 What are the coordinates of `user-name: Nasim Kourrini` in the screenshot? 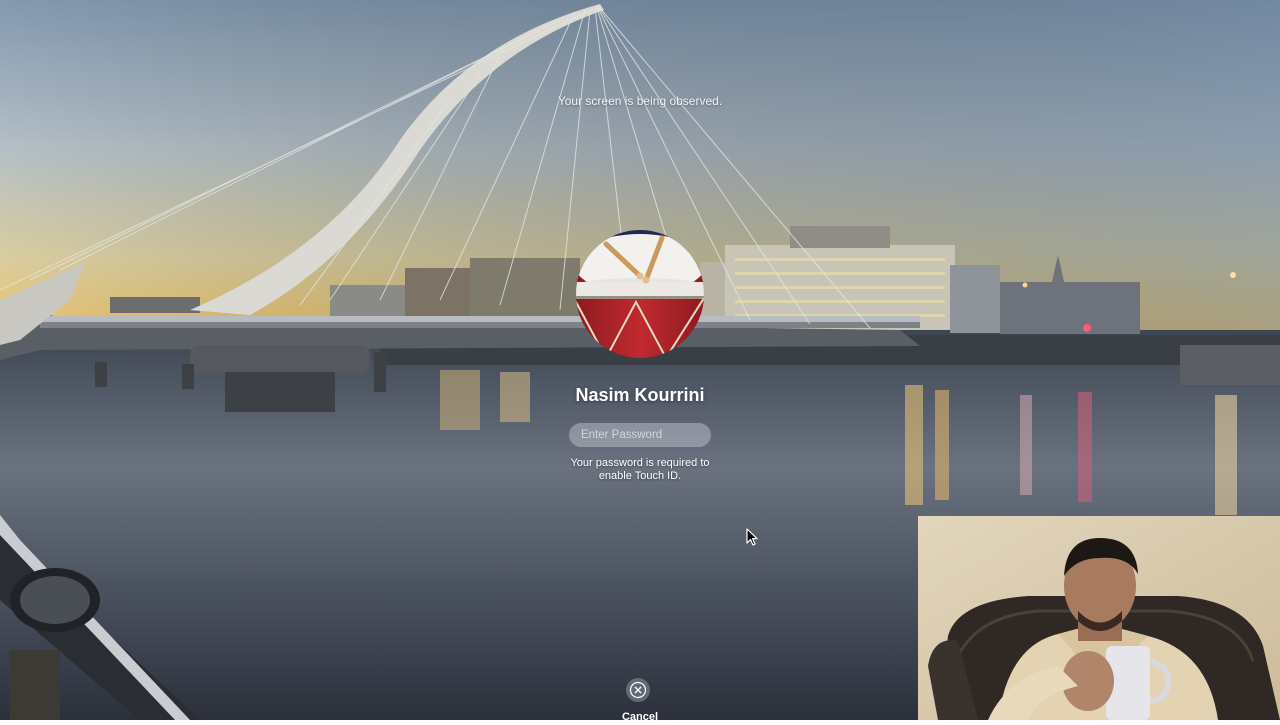 It's located at (640, 395).